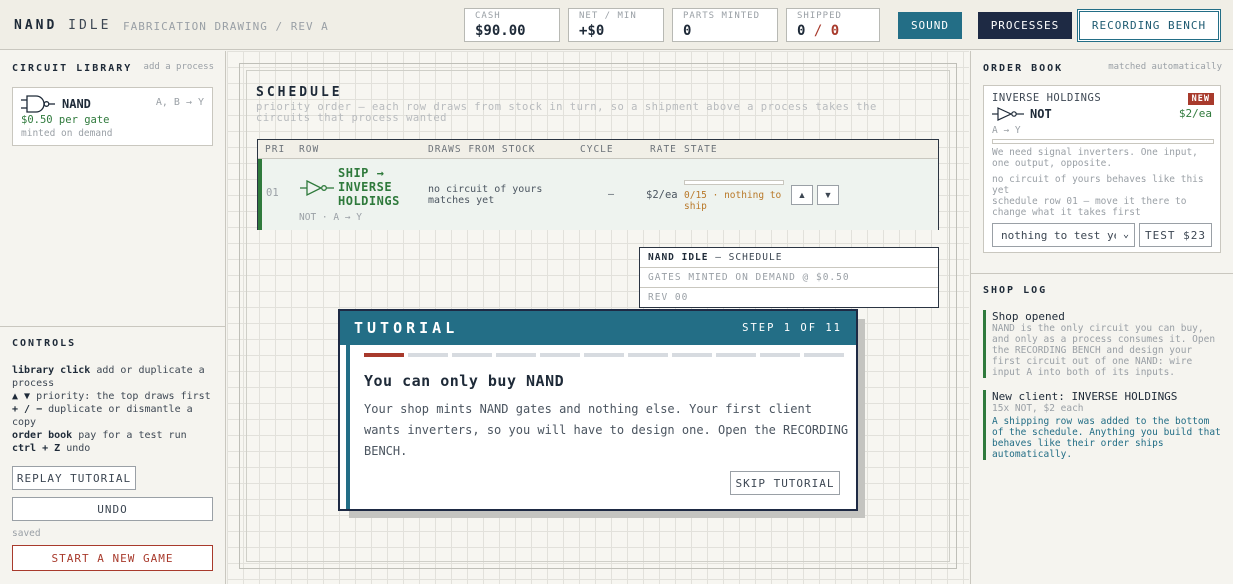 The width and height of the screenshot is (1233, 584). I want to click on order-io: A → Y, so click(1006, 130).